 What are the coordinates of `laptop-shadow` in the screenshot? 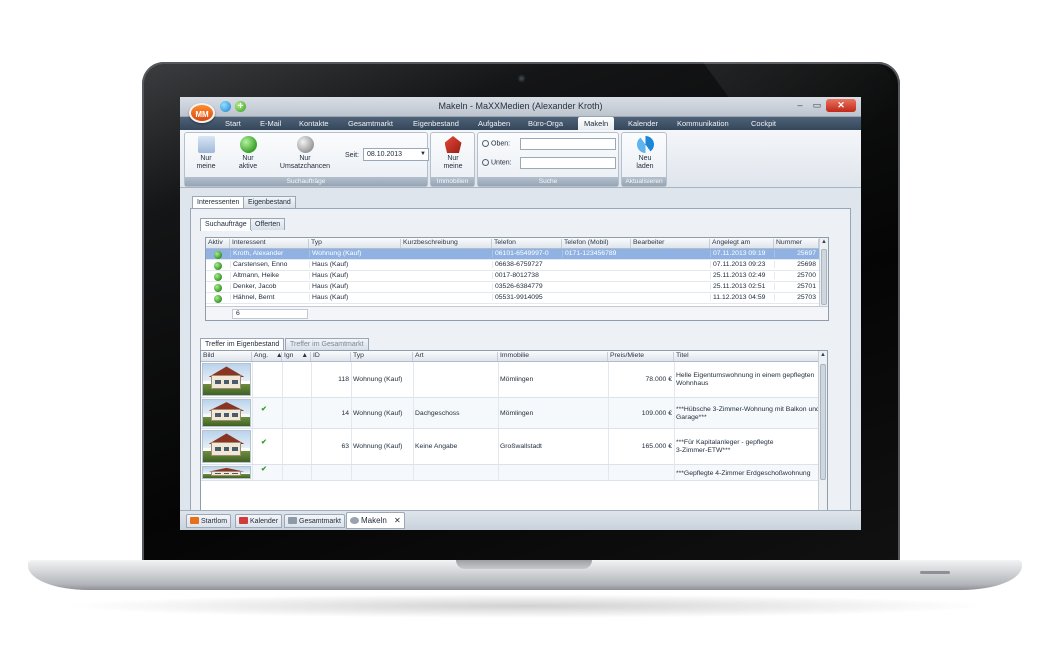 It's located at (525, 606).